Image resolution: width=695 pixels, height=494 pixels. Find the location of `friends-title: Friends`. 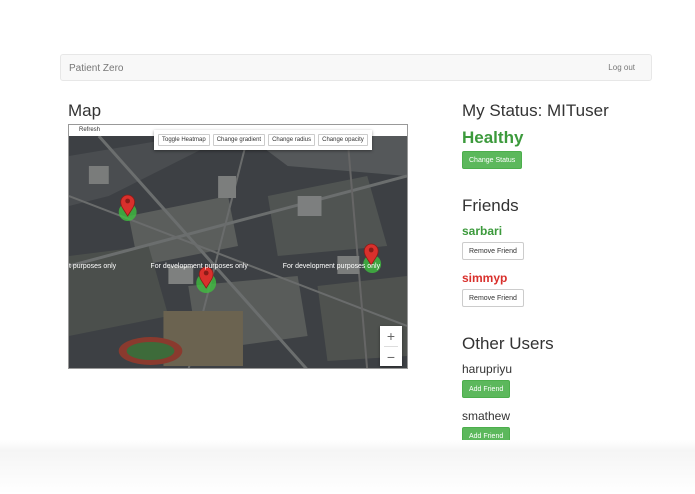

friends-title: Friends is located at coordinates (490, 205).